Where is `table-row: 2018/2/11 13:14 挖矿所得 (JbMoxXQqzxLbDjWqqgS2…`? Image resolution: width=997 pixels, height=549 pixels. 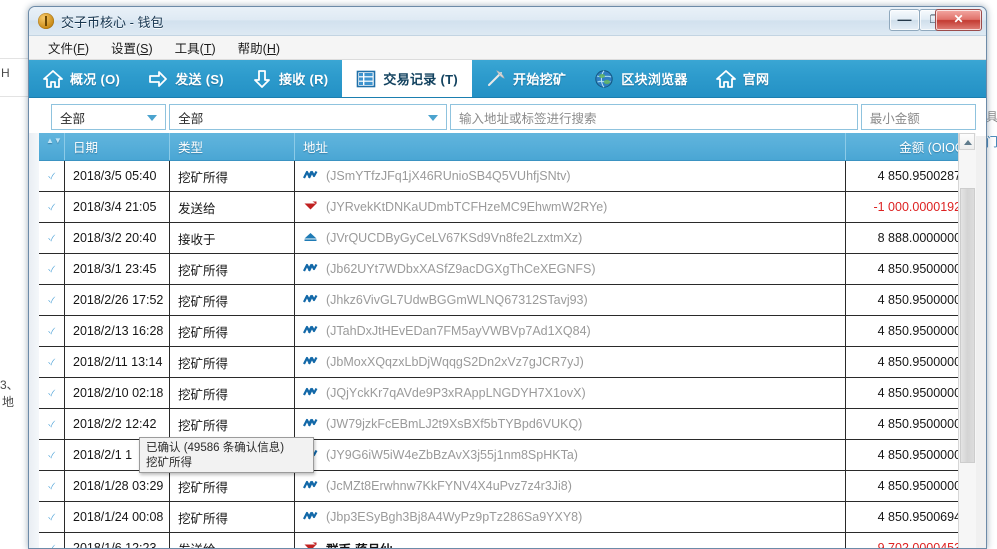
table-row: 2018/2/11 13:14 挖矿所得 (JbMoxXQqzxLbDjWqqgS2… is located at coordinates (507, 362).